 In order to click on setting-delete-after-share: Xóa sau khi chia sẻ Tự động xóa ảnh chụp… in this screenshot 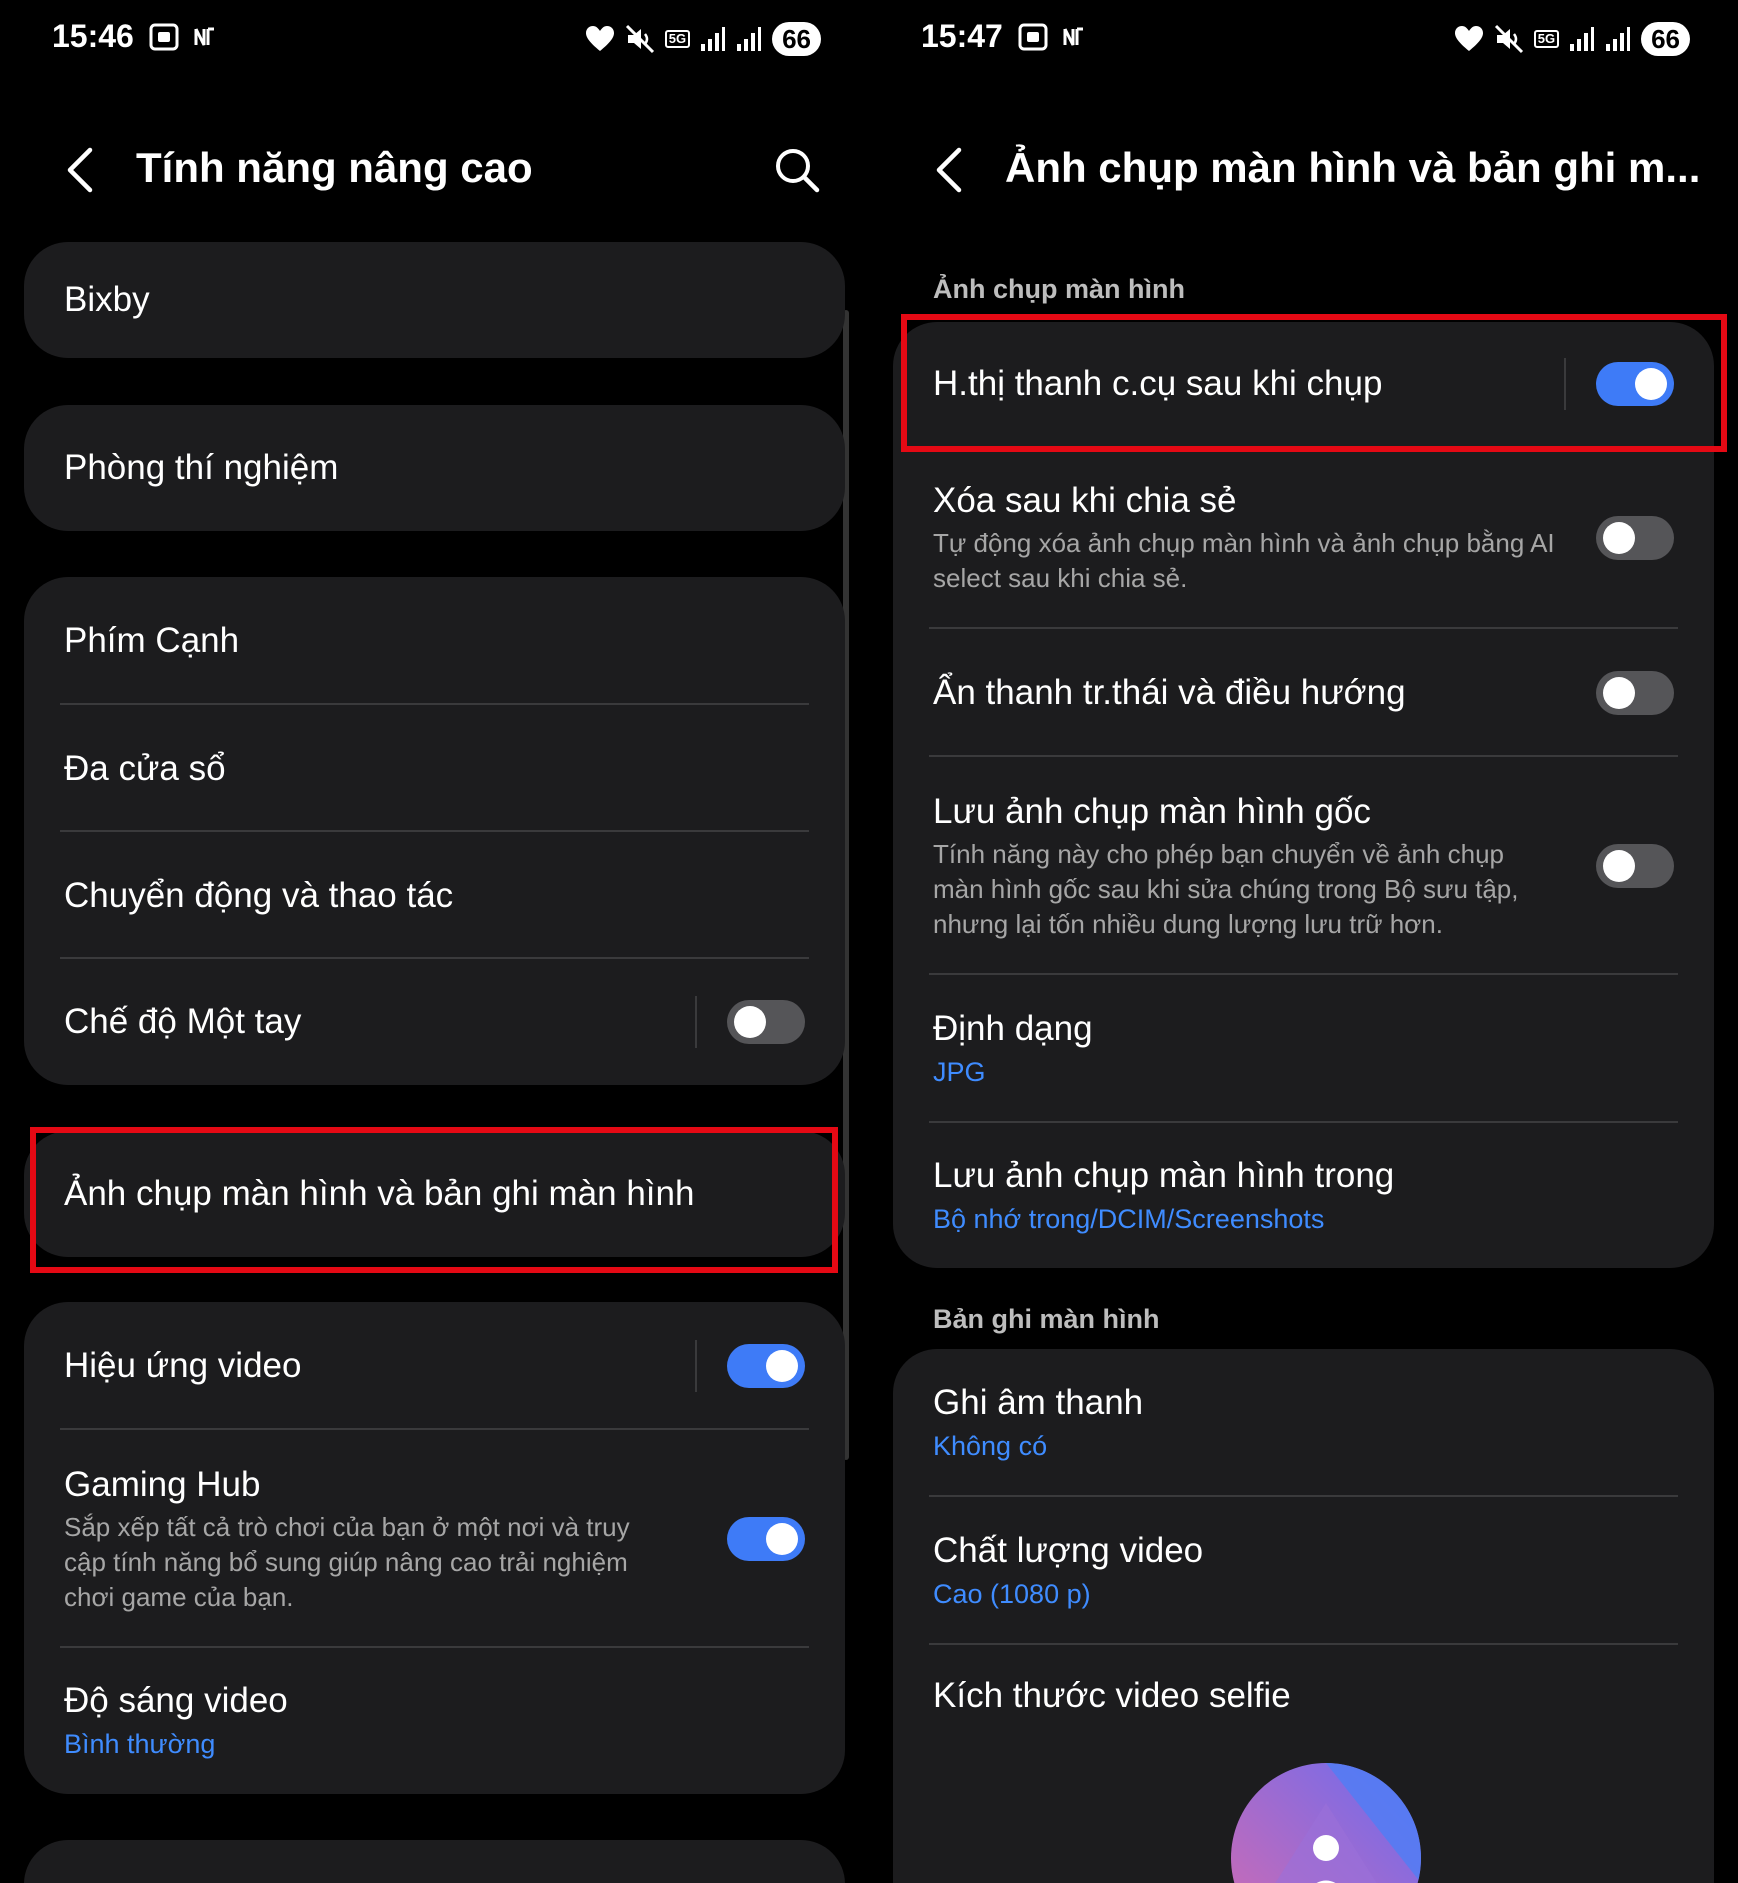, I will do `click(1303, 537)`.